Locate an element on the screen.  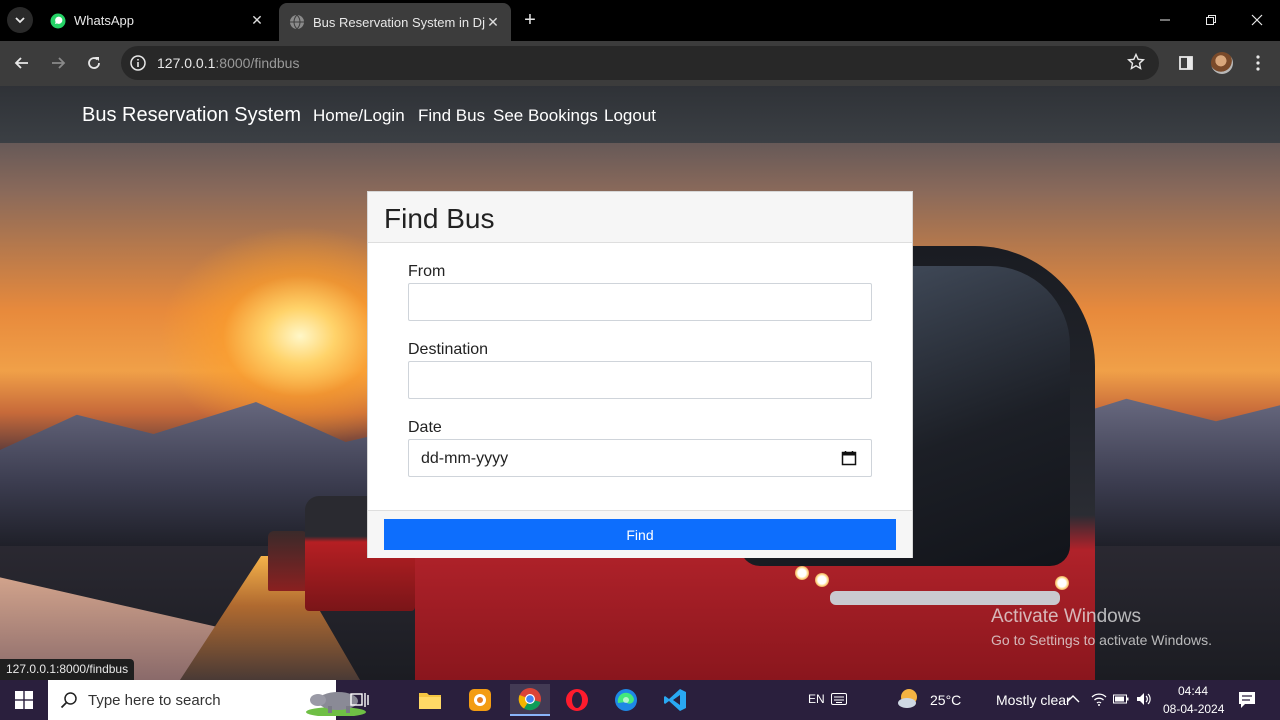
watermark-subtitle: Go to Settings to activate Windows. is located at coordinates (1101, 640).